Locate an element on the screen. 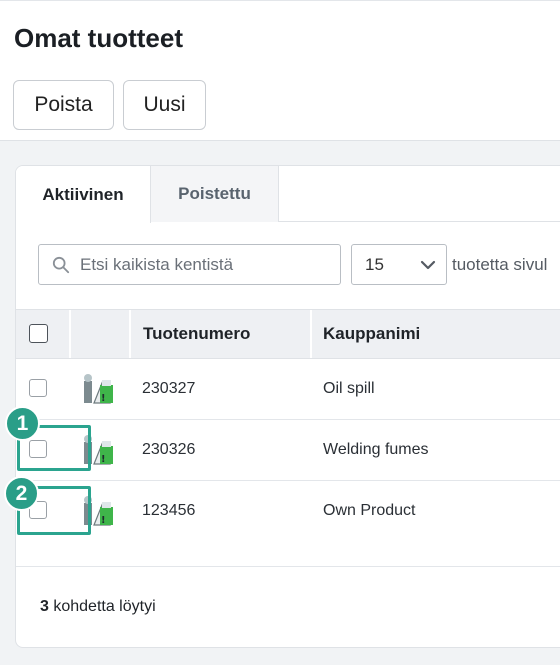 This screenshot has height=665, width=560. search-icon is located at coordinates (61, 264).